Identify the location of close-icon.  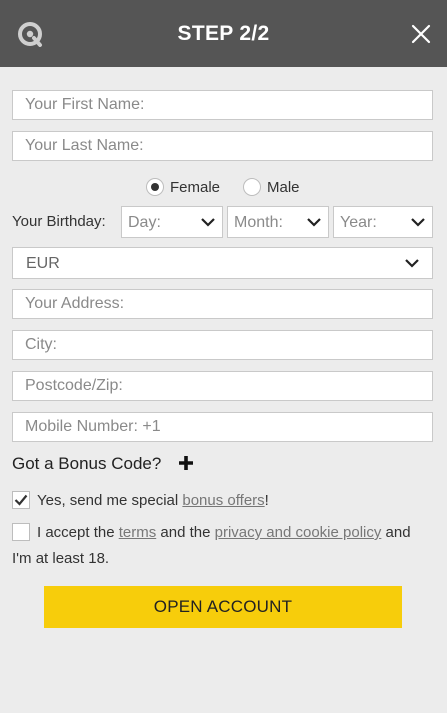
(421, 34).